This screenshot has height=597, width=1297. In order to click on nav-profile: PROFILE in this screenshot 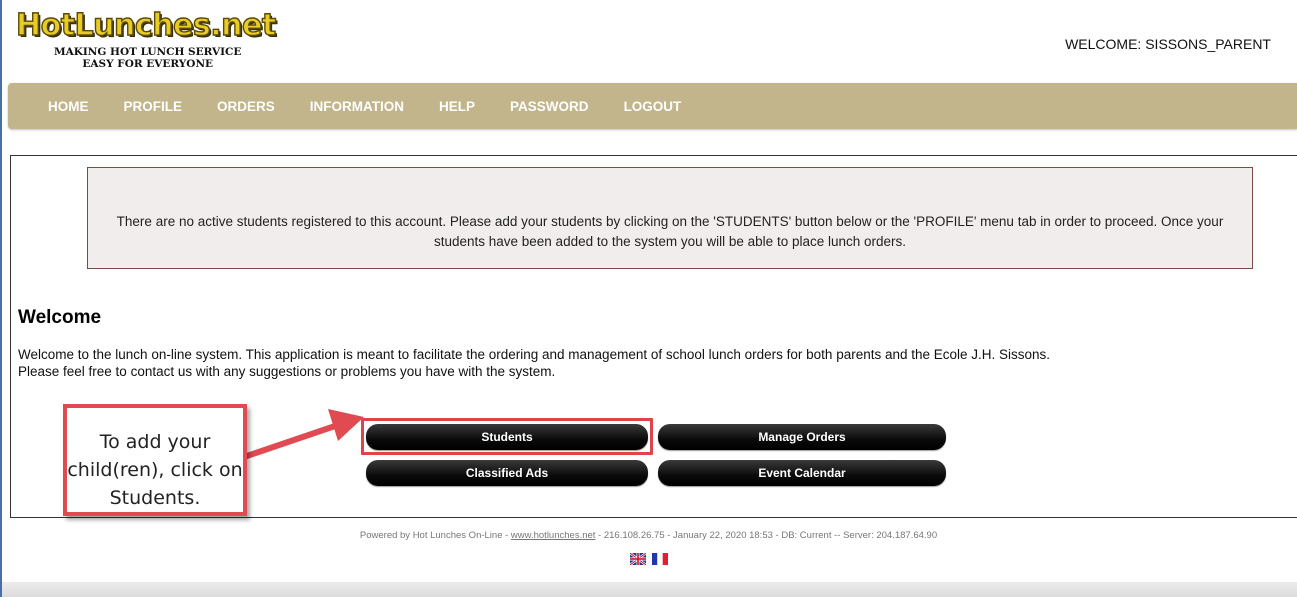, I will do `click(153, 106)`.